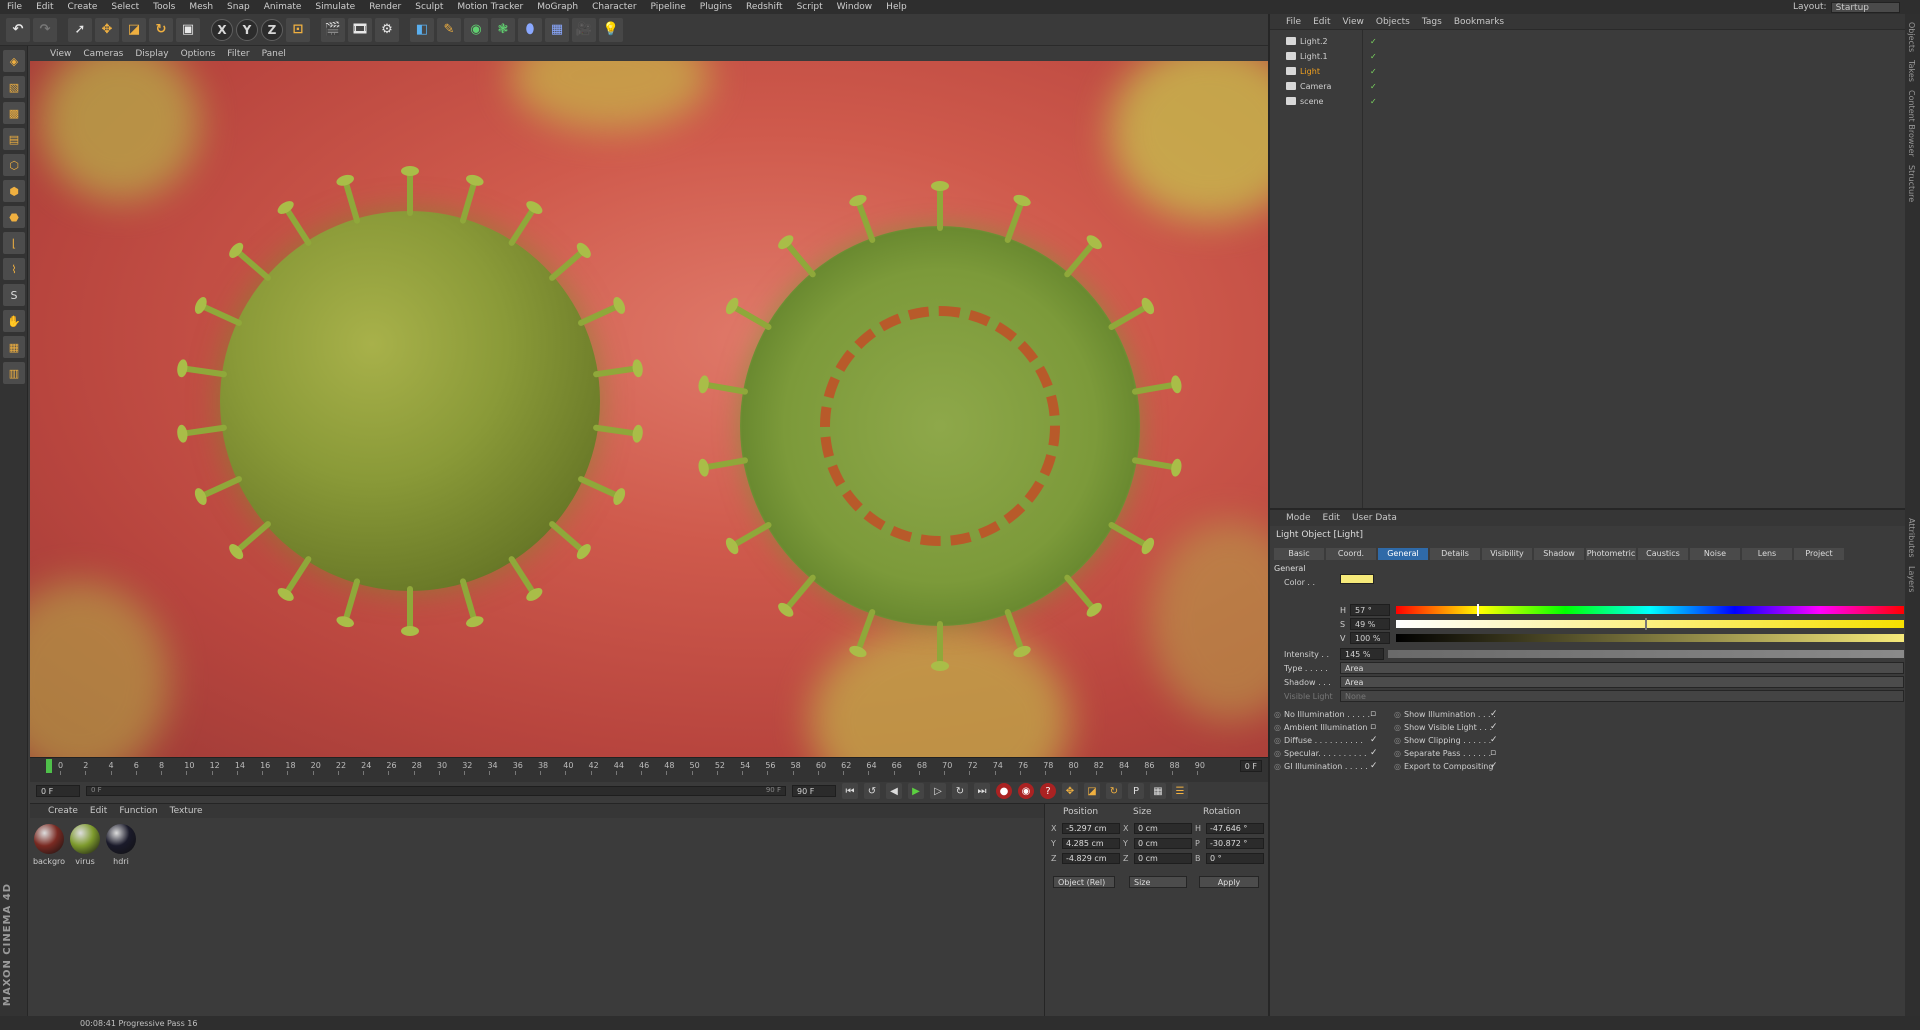 Image resolution: width=1920 pixels, height=1030 pixels. Describe the element at coordinates (611, 29) in the screenshot. I see `light-object-icon: 💡` at that location.